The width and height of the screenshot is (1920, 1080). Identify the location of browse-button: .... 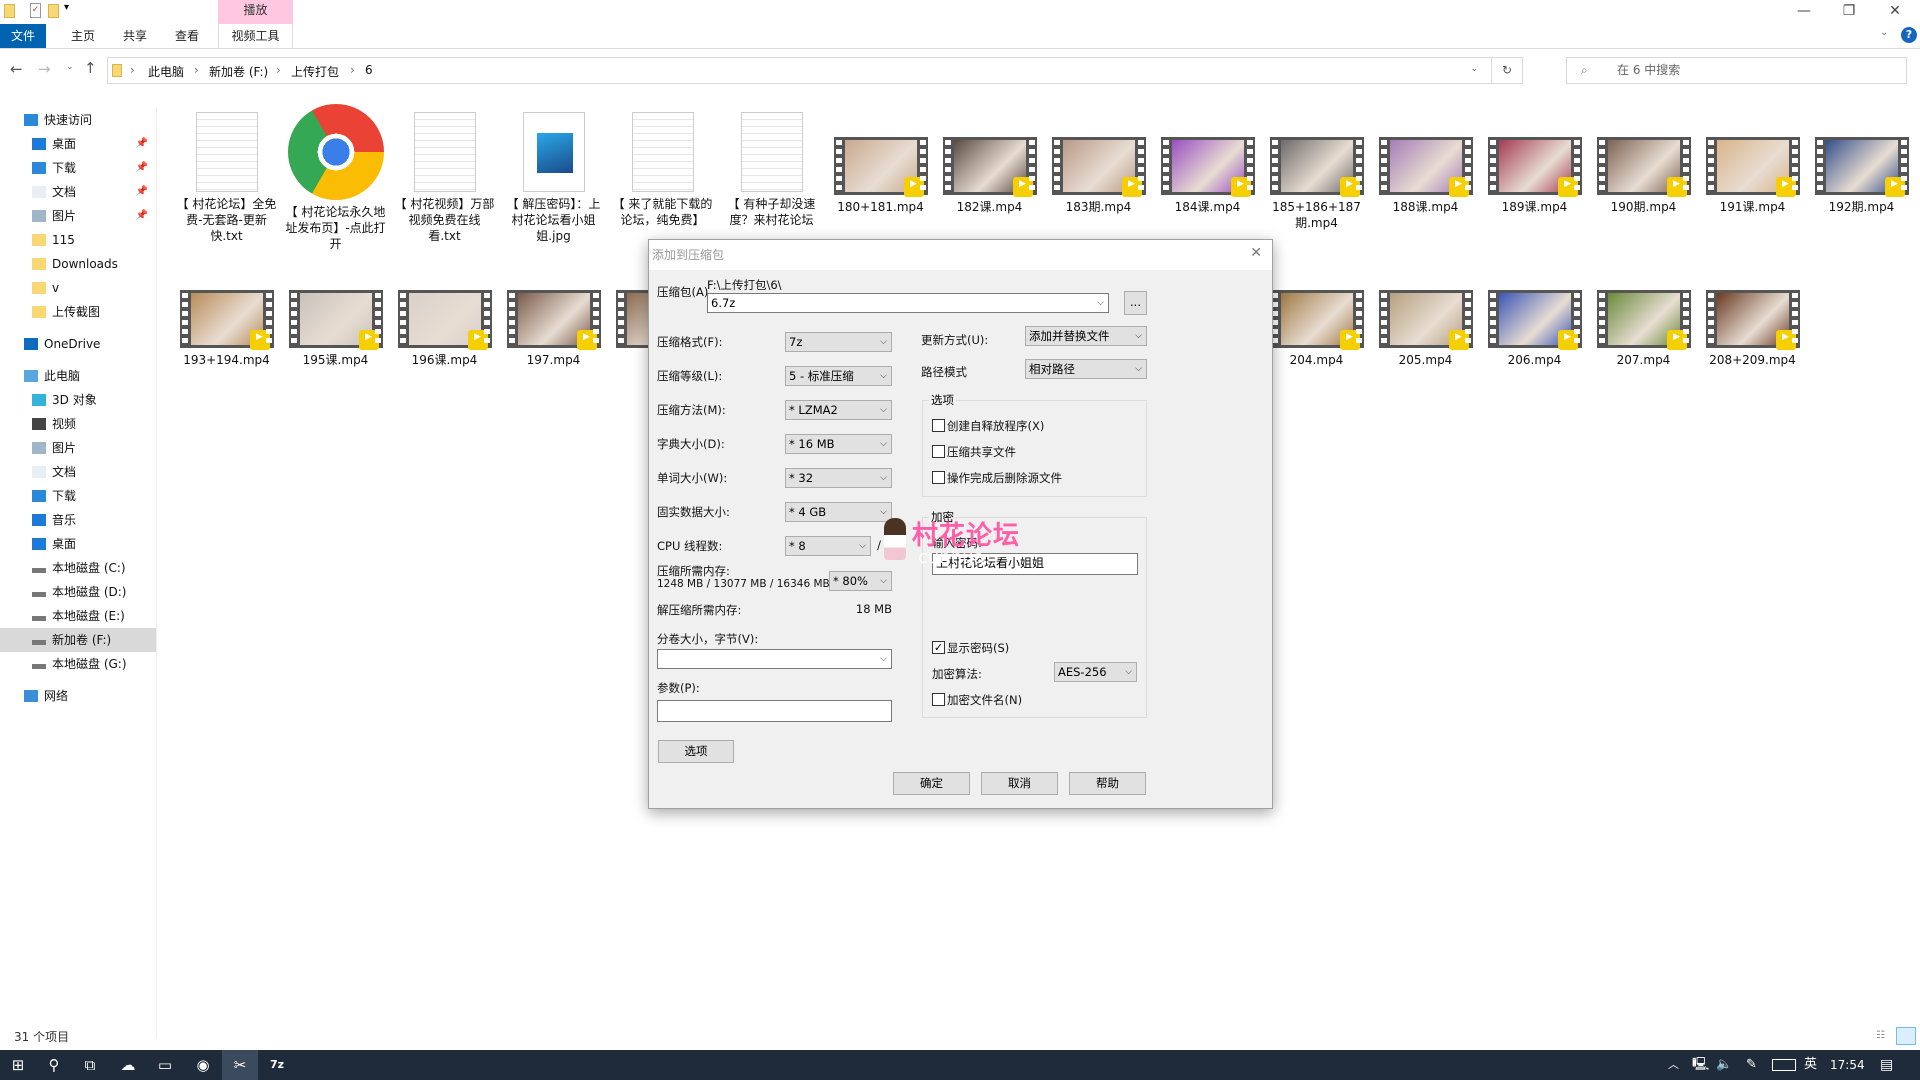
(1135, 303).